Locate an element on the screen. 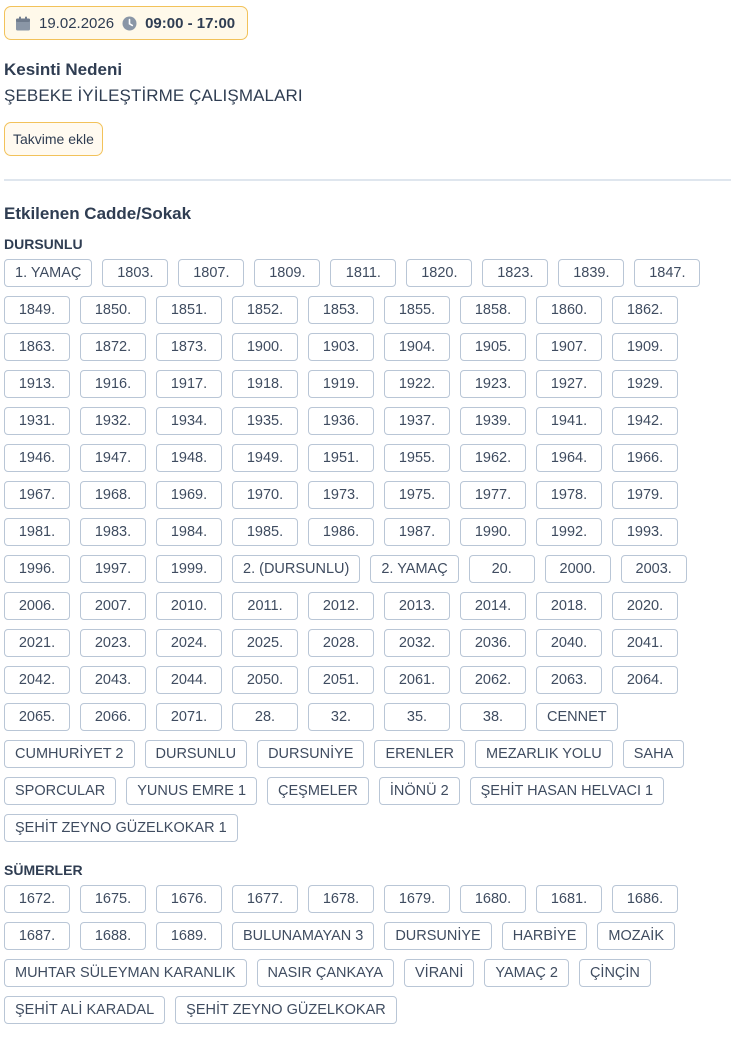 The height and width of the screenshot is (1063, 750). street-chip: CUMHURİYET 2 is located at coordinates (69, 754).